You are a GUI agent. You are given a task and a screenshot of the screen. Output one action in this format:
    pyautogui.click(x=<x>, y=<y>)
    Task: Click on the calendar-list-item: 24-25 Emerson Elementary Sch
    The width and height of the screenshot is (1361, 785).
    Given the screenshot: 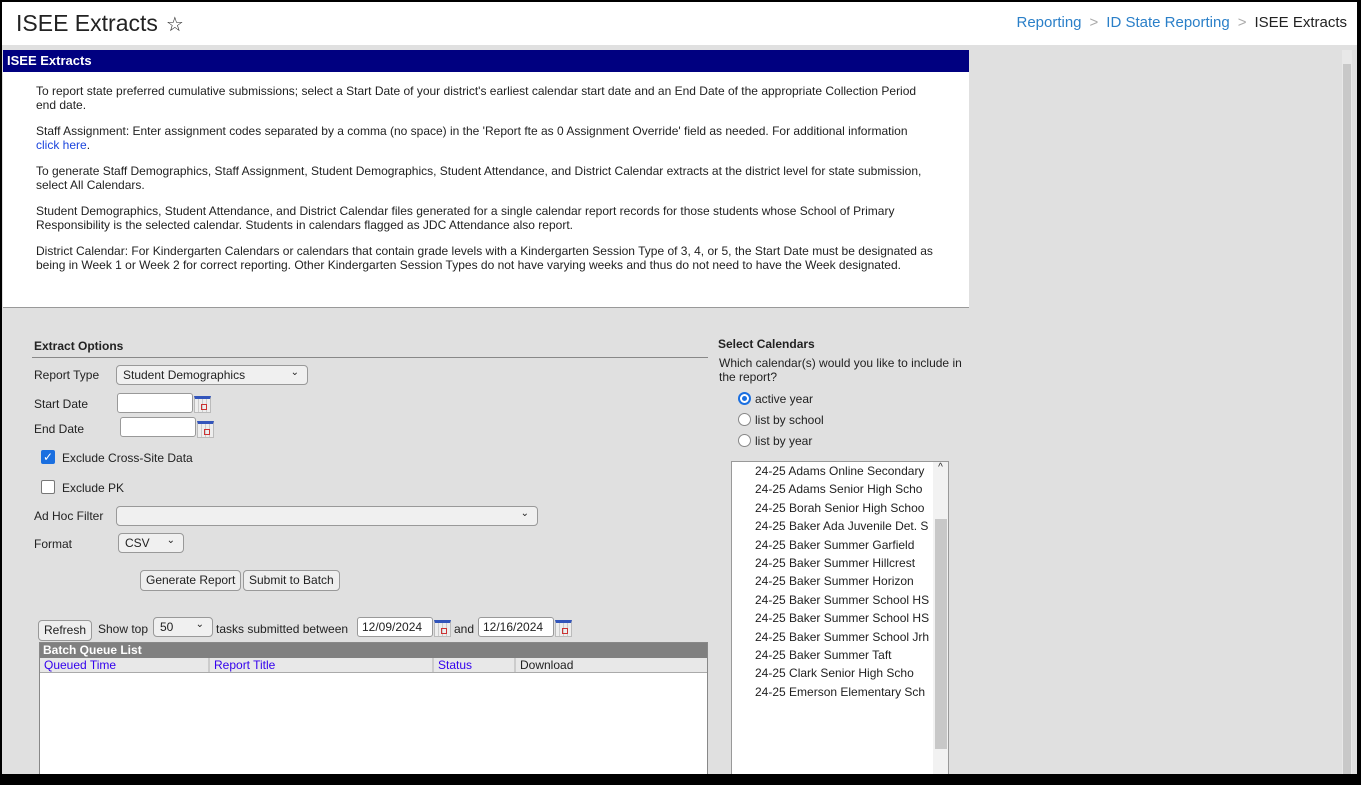 What is the action you would take?
    pyautogui.click(x=840, y=692)
    